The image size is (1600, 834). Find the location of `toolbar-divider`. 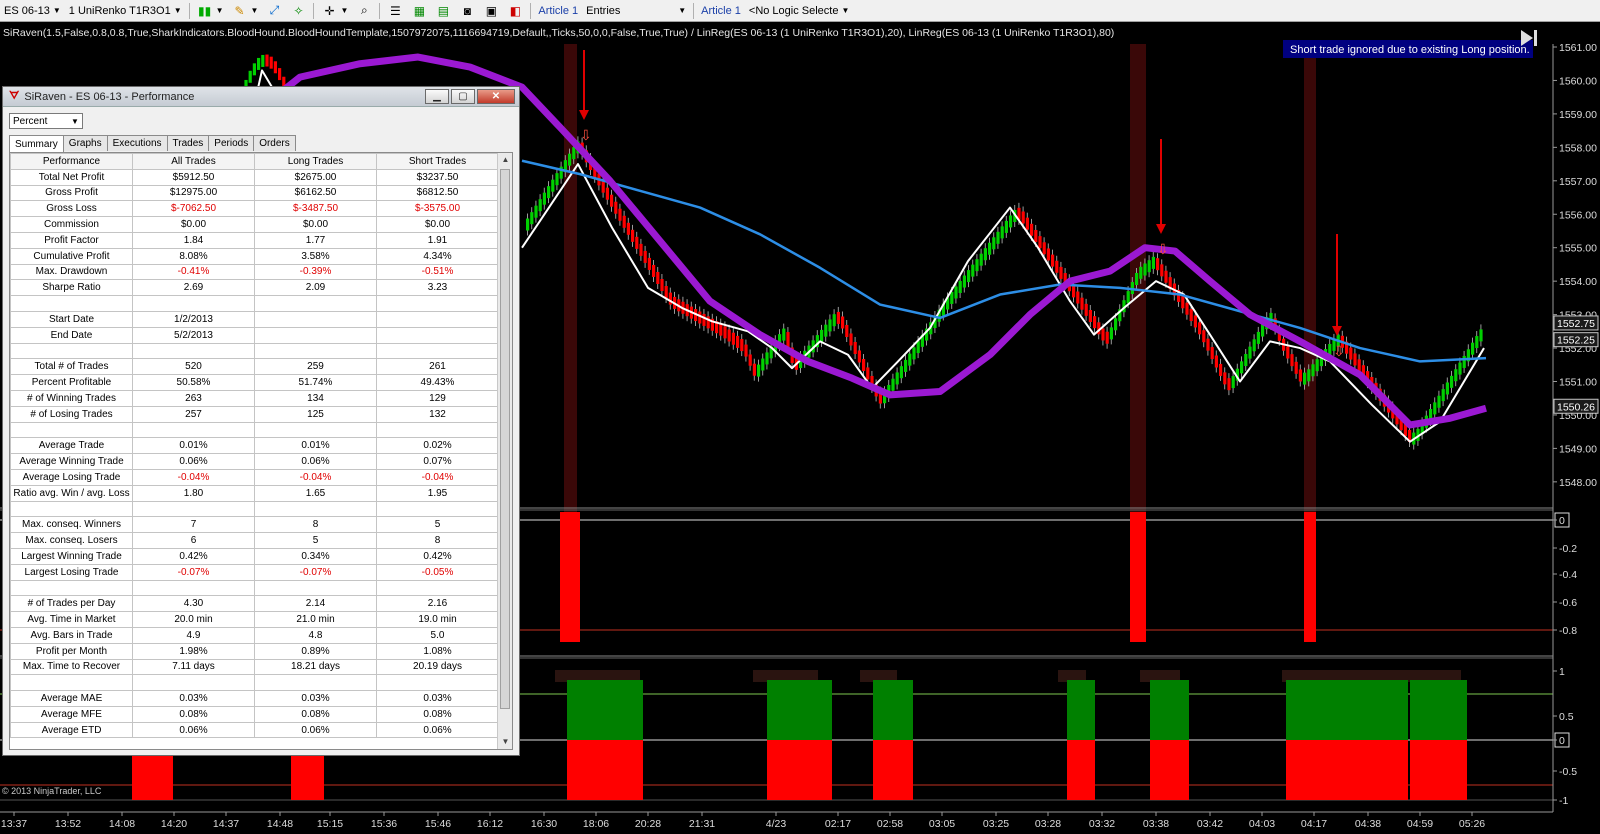

toolbar-divider is located at coordinates (189, 10).